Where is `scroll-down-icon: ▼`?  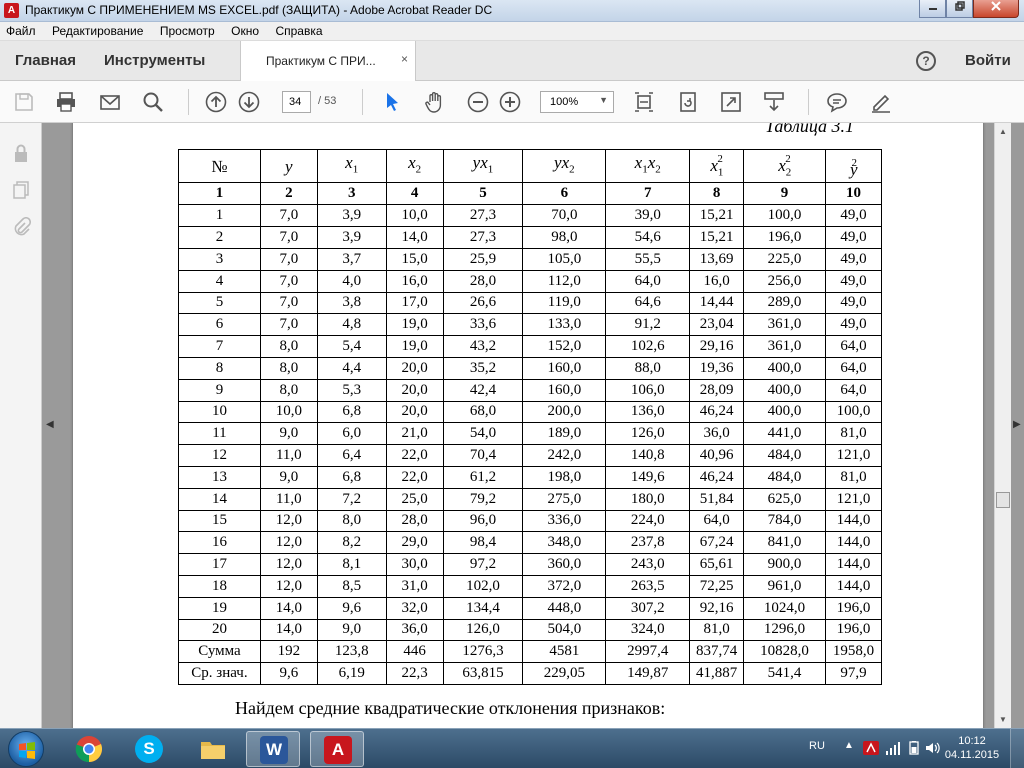
scroll-down-icon: ▼ is located at coordinates (1003, 719).